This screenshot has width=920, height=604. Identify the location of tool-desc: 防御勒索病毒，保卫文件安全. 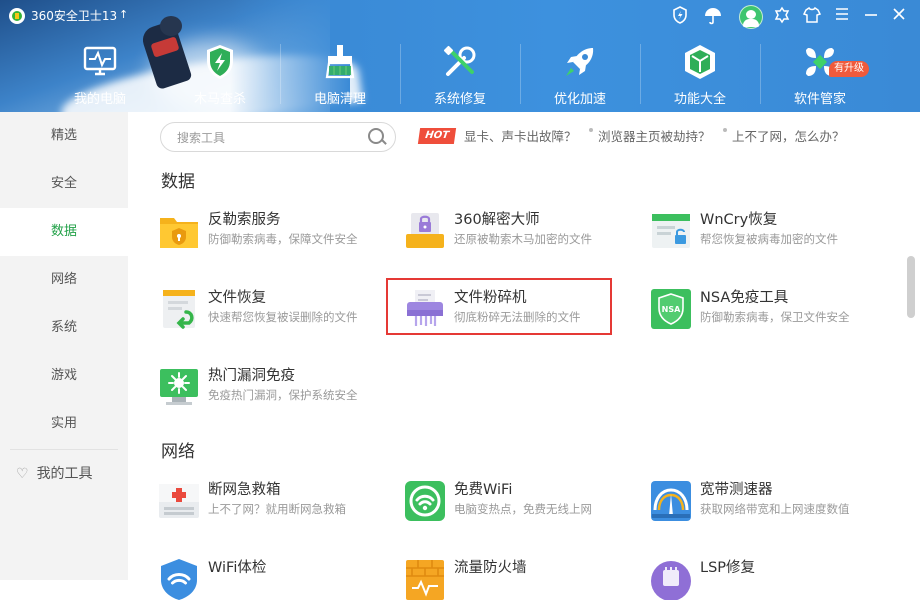
(775, 317).